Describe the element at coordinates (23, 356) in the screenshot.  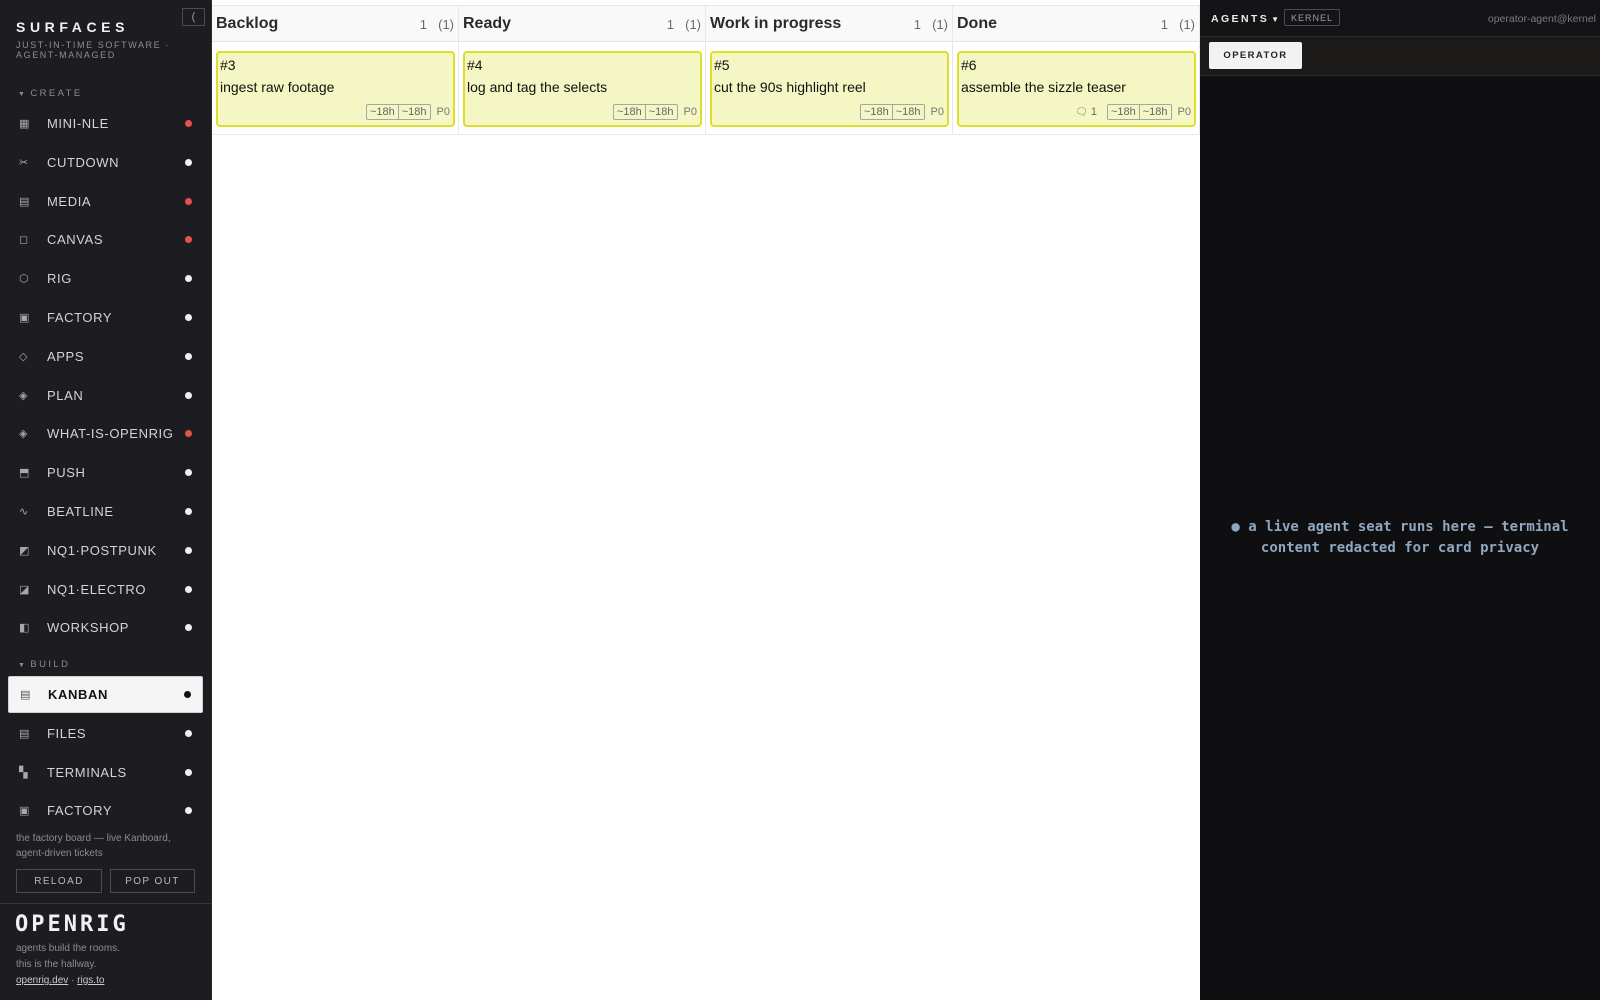
I see `diamond-icon: ◇` at that location.